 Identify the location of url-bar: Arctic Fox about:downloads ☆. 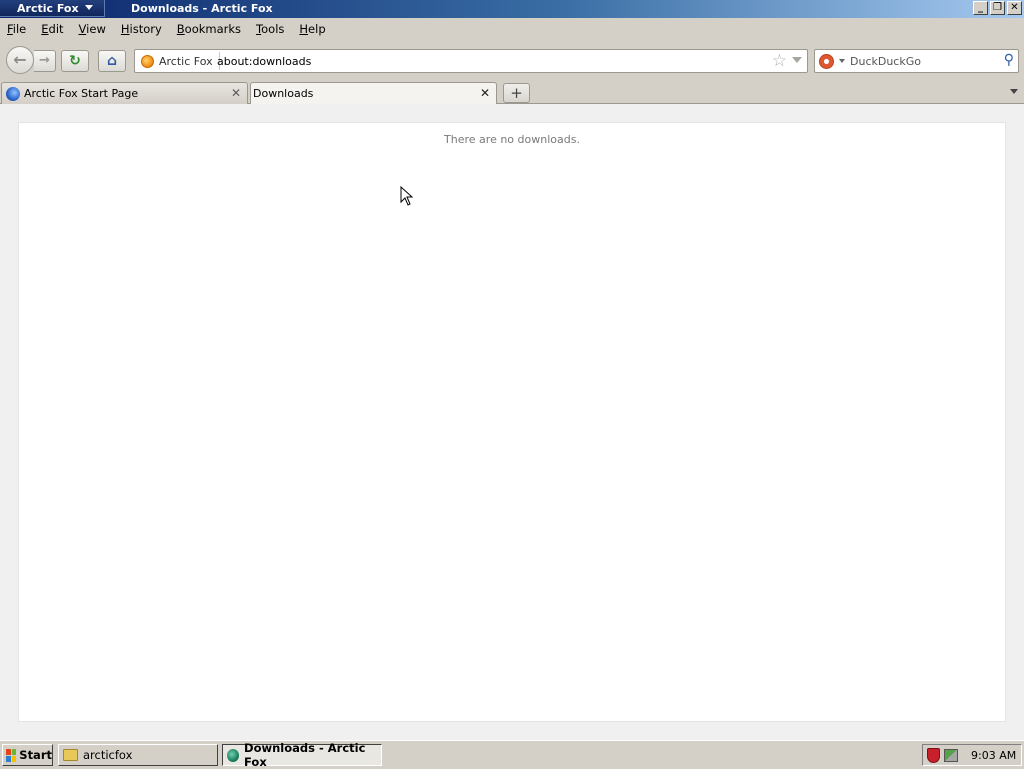
(471, 61).